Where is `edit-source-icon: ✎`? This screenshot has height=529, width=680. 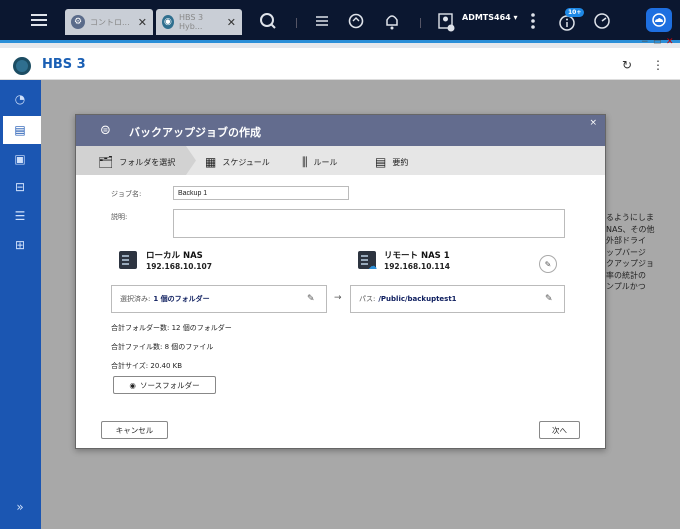
edit-source-icon: ✎ is located at coordinates (311, 299).